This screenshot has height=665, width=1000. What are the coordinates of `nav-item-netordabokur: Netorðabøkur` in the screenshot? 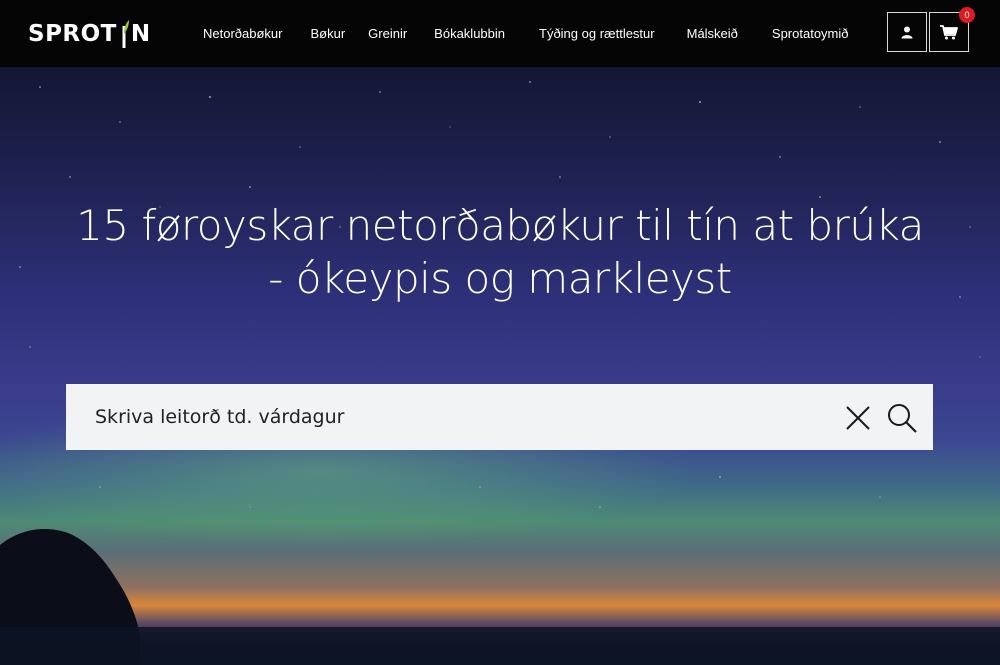 It's located at (242, 33).